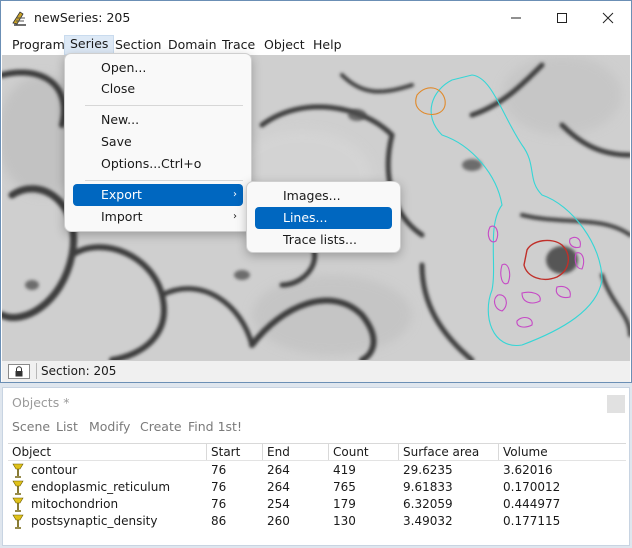  Describe the element at coordinates (41, 402) in the screenshot. I see `objects-window-title: Objects *` at that location.